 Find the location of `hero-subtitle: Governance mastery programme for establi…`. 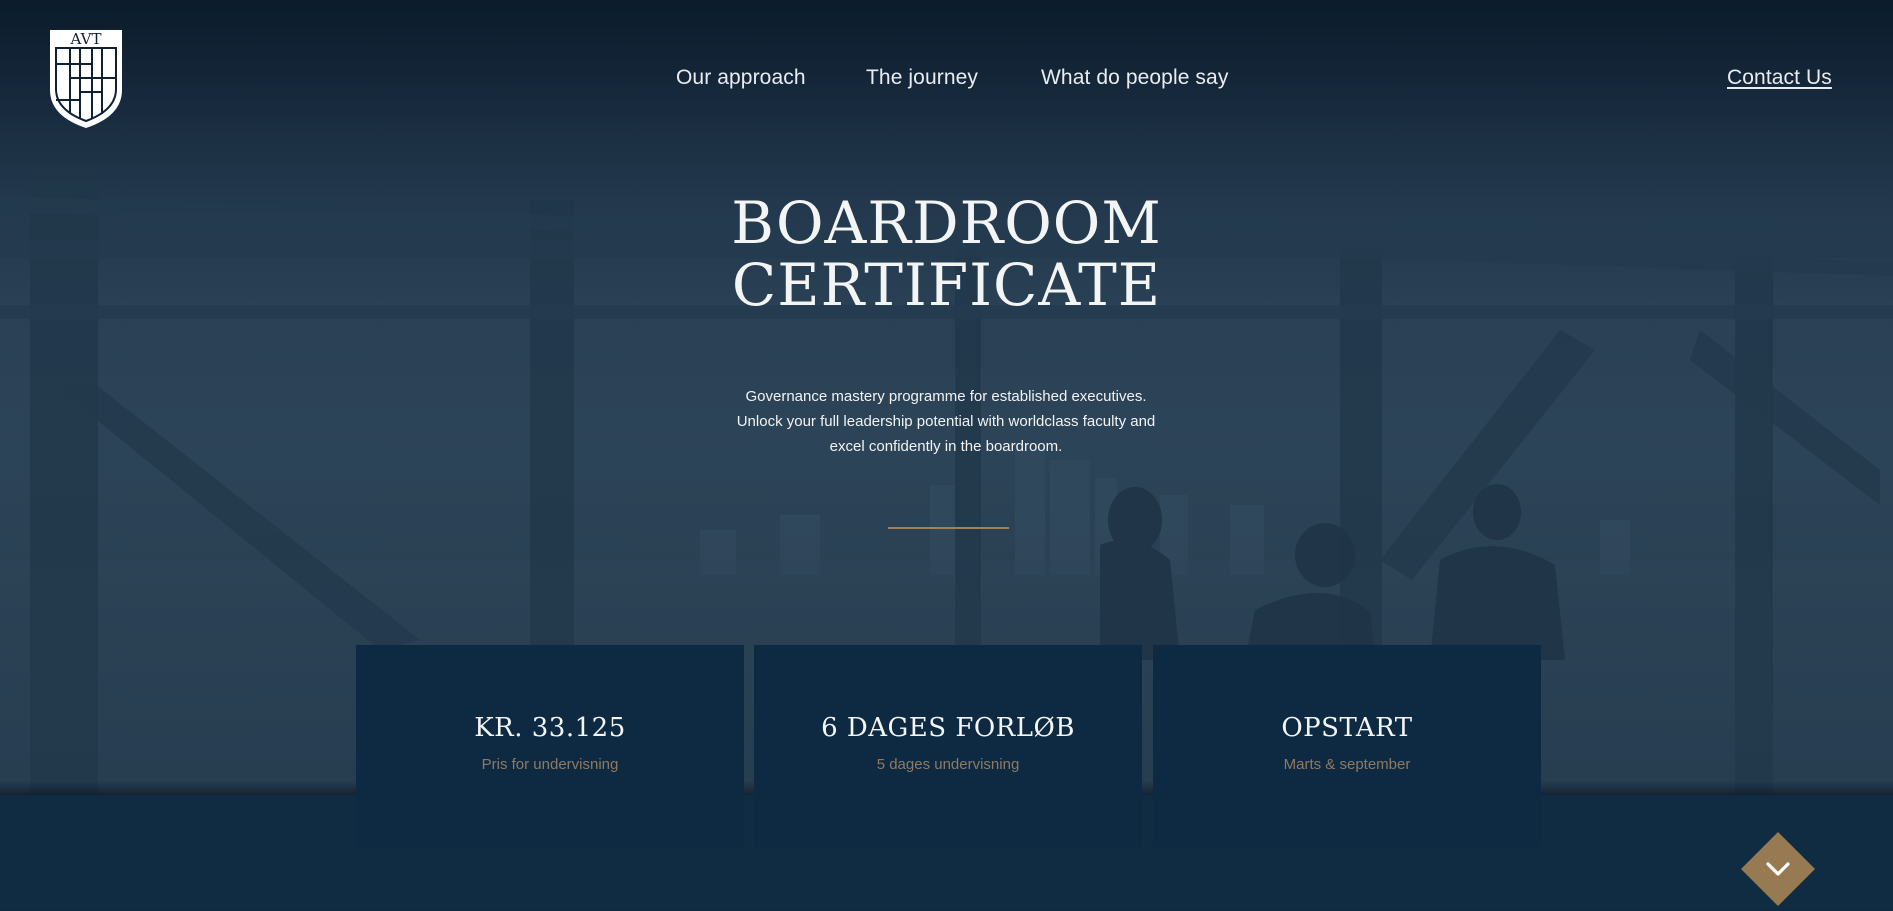

hero-subtitle: Governance mastery programme for establi… is located at coordinates (946, 421).